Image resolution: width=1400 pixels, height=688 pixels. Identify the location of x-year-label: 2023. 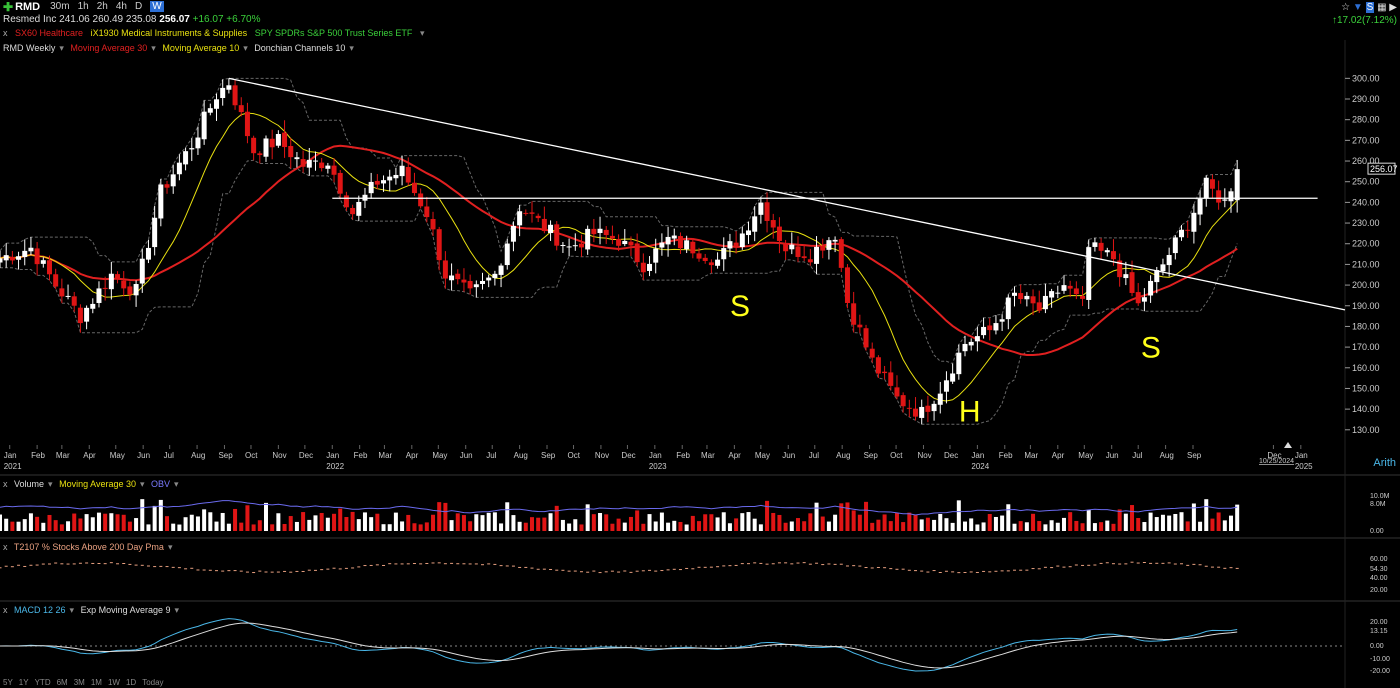
(658, 466).